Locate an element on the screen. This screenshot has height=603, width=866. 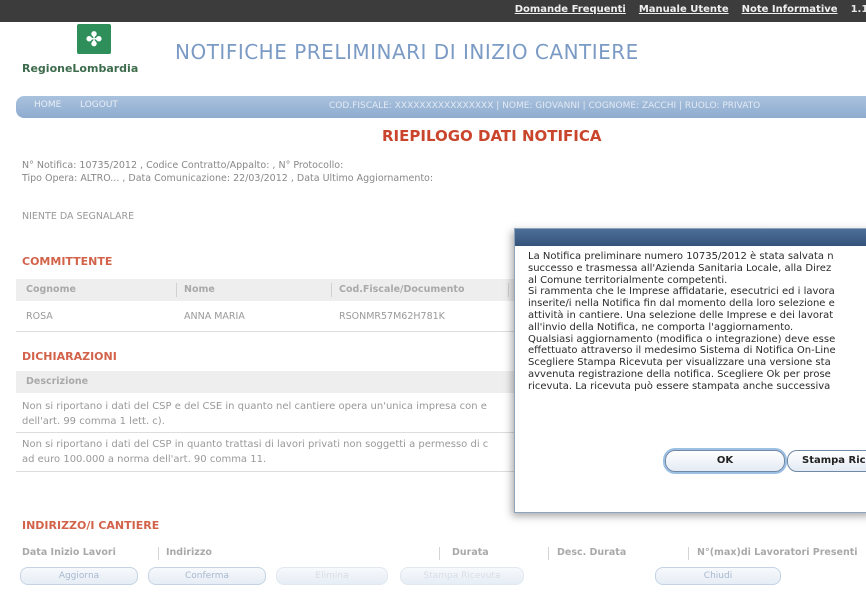
logo-text: RegioneLombardia is located at coordinates (80, 68).